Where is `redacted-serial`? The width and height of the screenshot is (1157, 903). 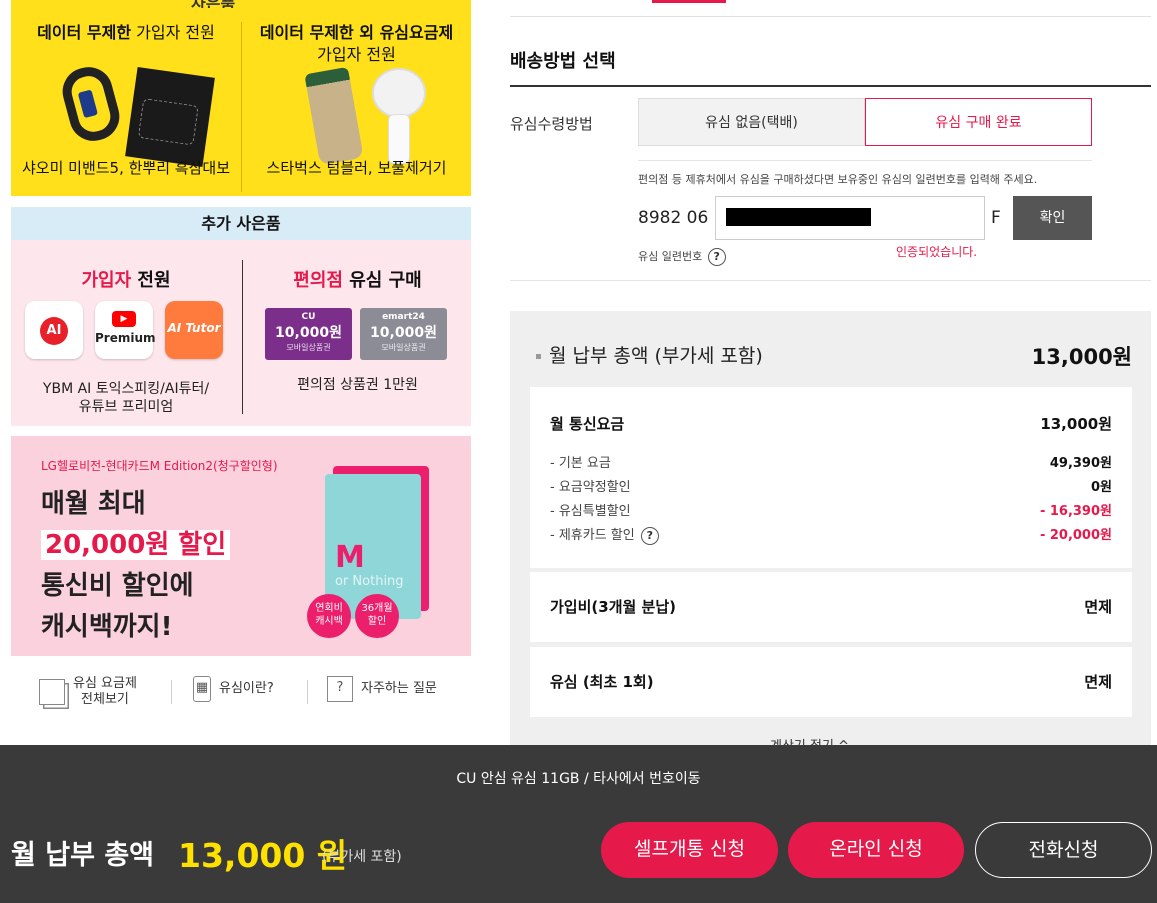 redacted-serial is located at coordinates (798, 217).